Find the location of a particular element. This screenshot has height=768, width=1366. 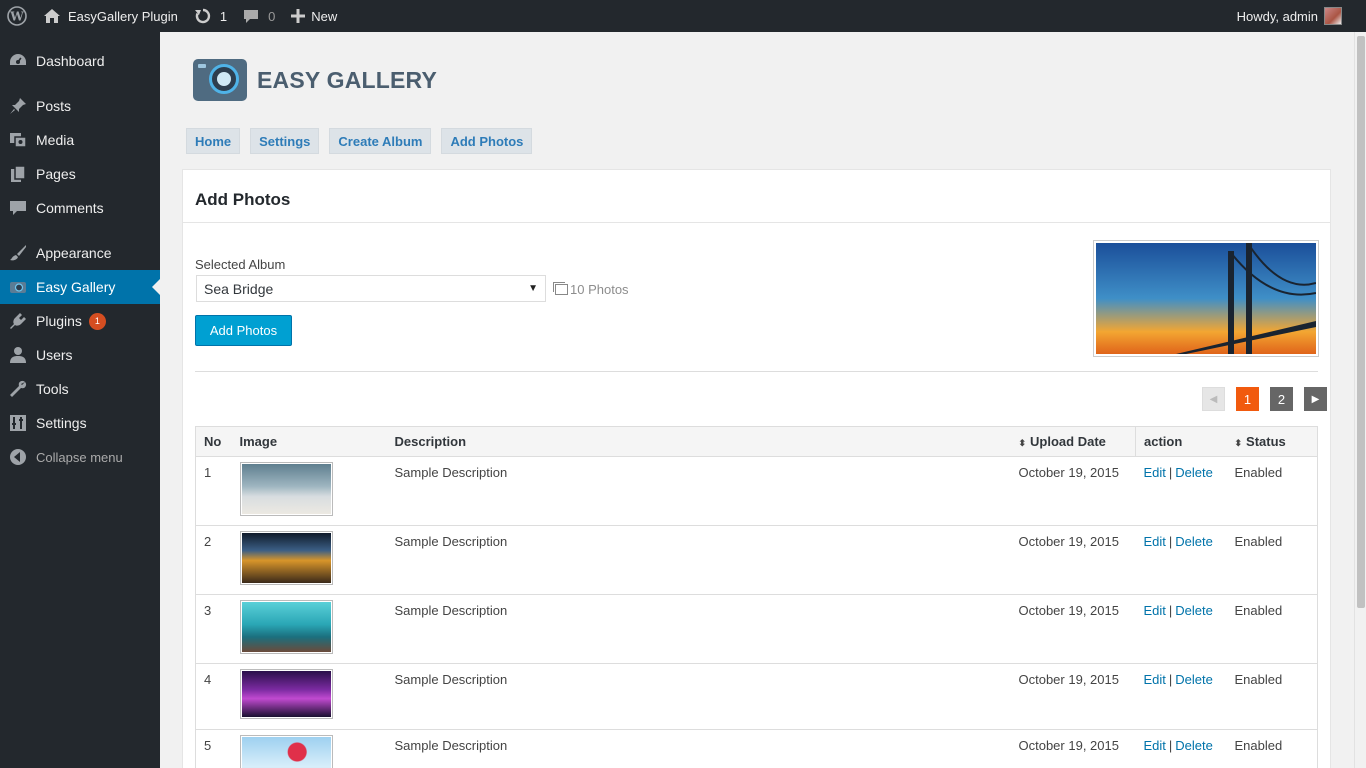

updates-link: 1 is located at coordinates (210, 16).